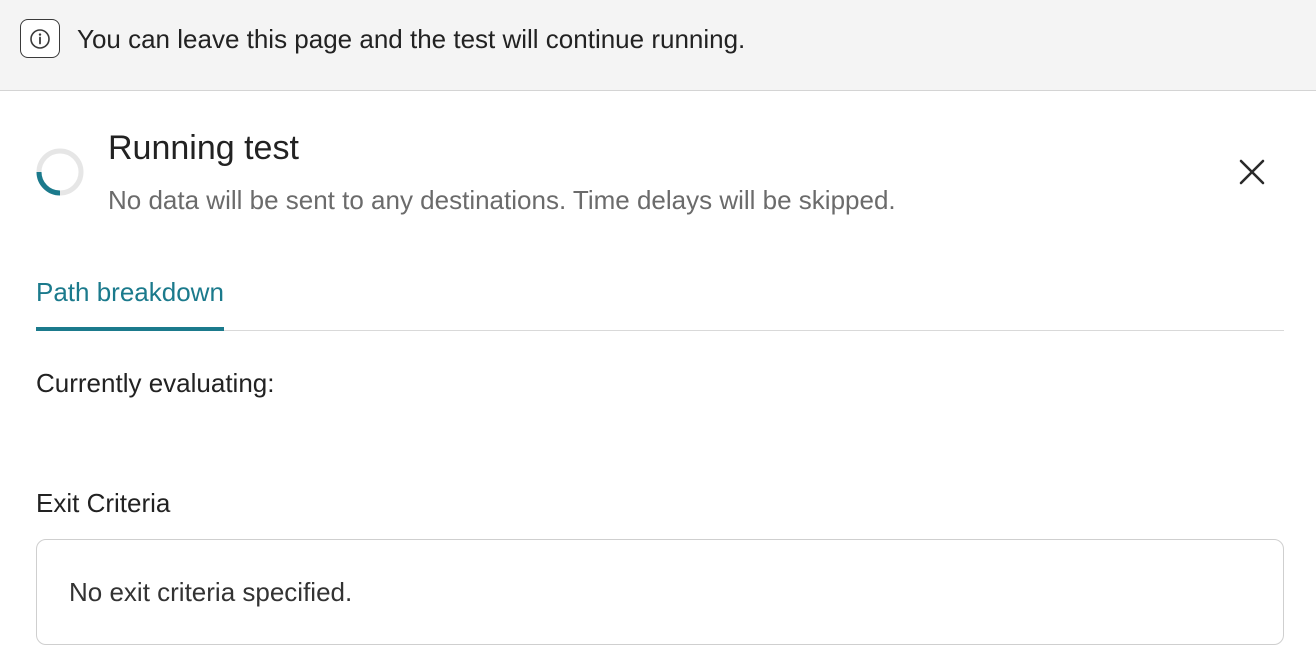 The height and width of the screenshot is (672, 1316). What do you see at coordinates (60, 174) in the screenshot?
I see `loading-spinner-icon` at bounding box center [60, 174].